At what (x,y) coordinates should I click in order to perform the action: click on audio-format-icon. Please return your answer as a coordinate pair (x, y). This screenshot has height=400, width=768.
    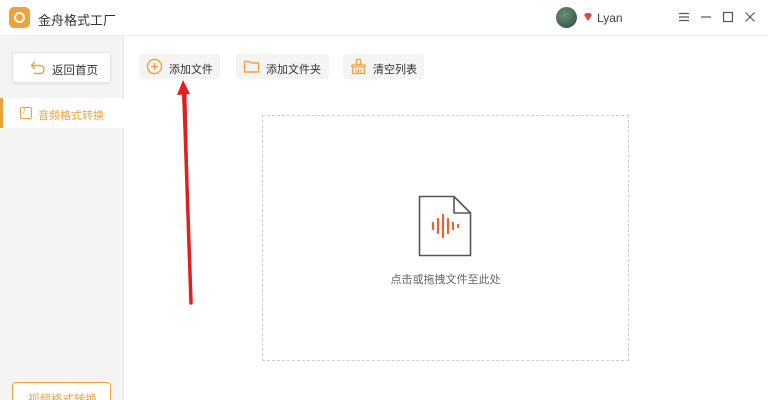
    Looking at the image, I should click on (26, 112).